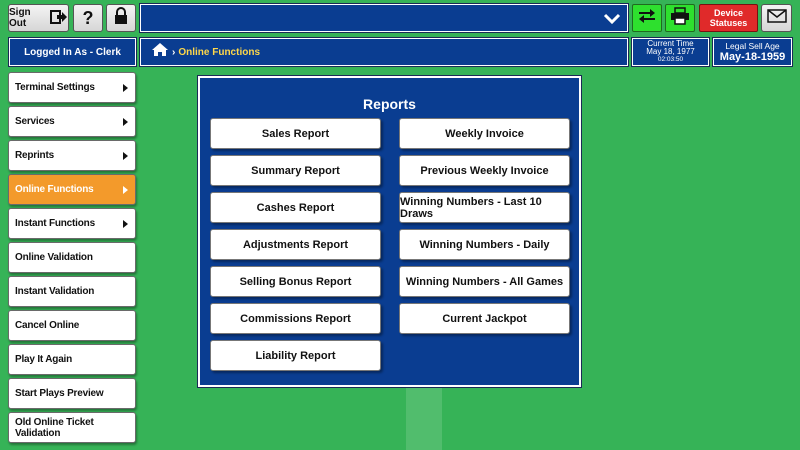 This screenshot has height=450, width=800. I want to click on report-label: Winning Numbers - All Games, so click(484, 281).